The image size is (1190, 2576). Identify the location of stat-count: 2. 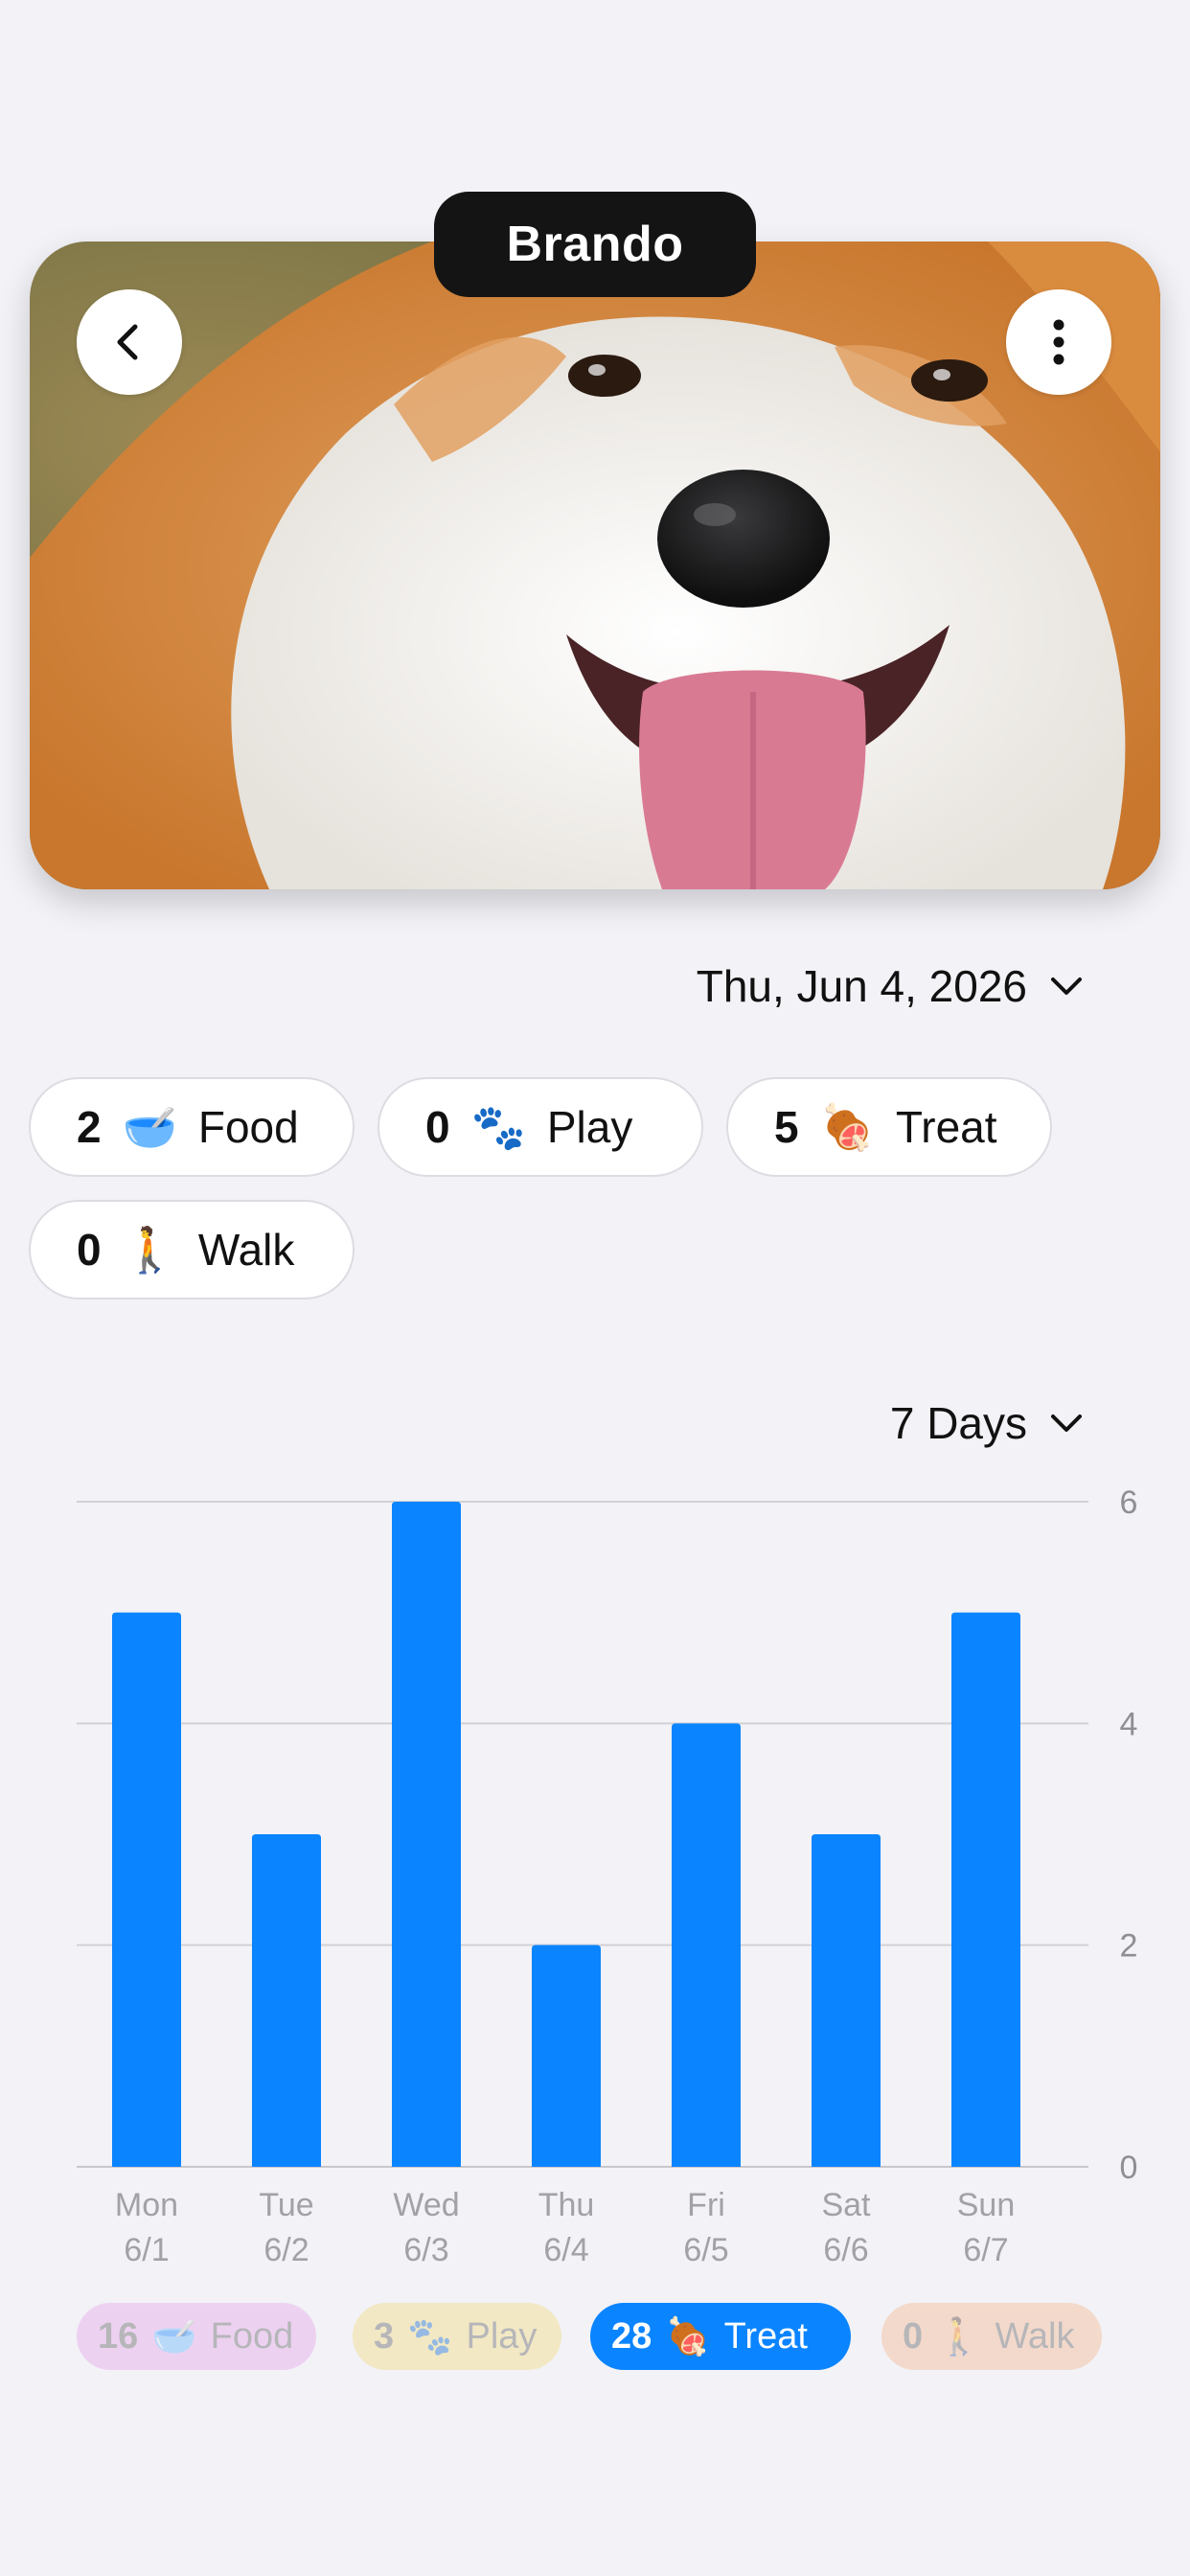
(89, 1127).